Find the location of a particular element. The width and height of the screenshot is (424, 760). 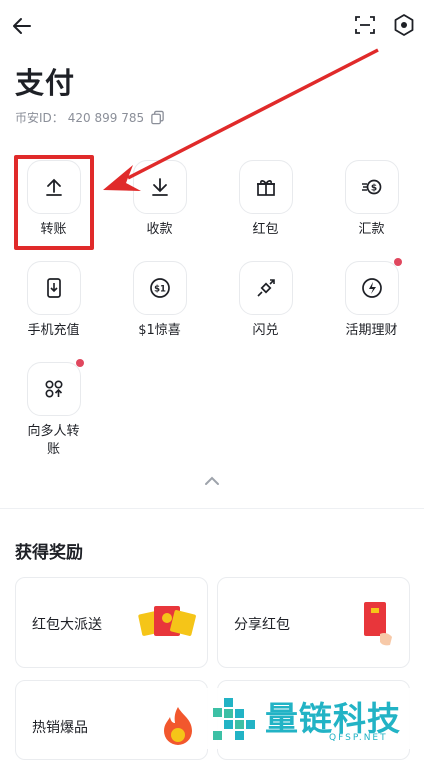

action-red-packet: 红包 is located at coordinates (265, 199).